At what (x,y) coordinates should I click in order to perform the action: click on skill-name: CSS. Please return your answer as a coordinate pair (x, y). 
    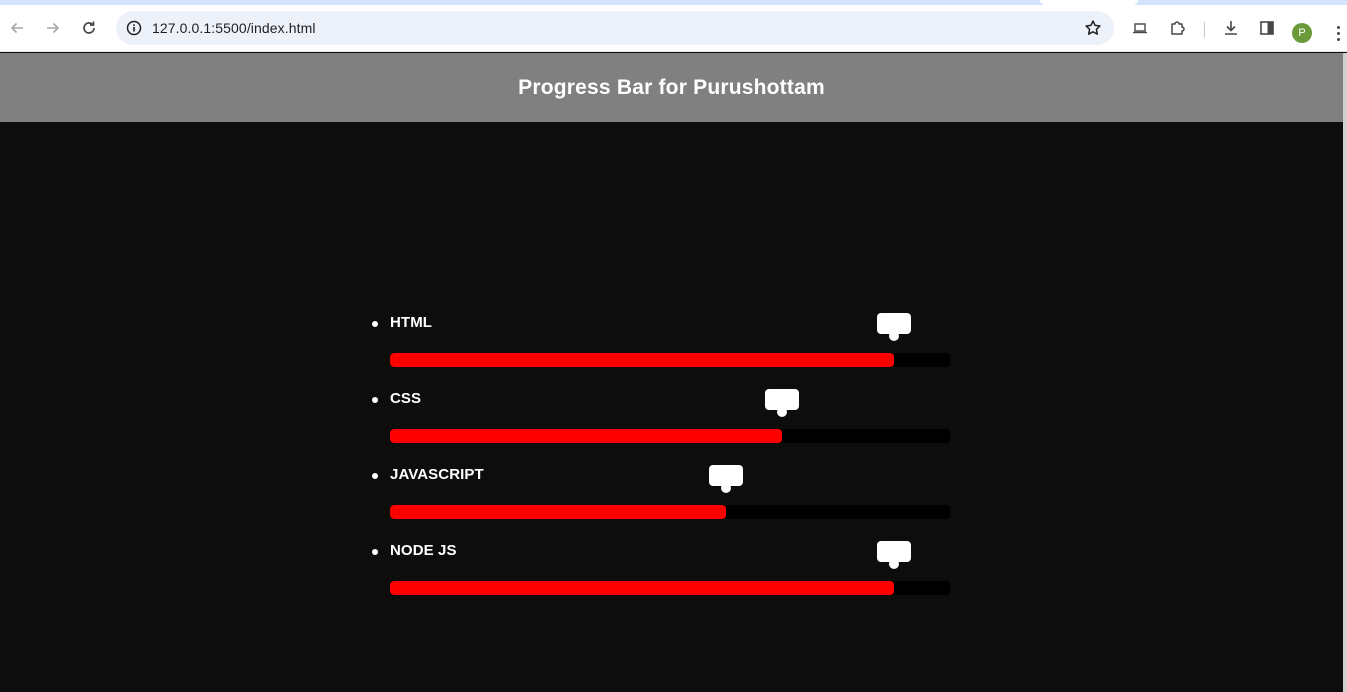
    Looking at the image, I should click on (406, 398).